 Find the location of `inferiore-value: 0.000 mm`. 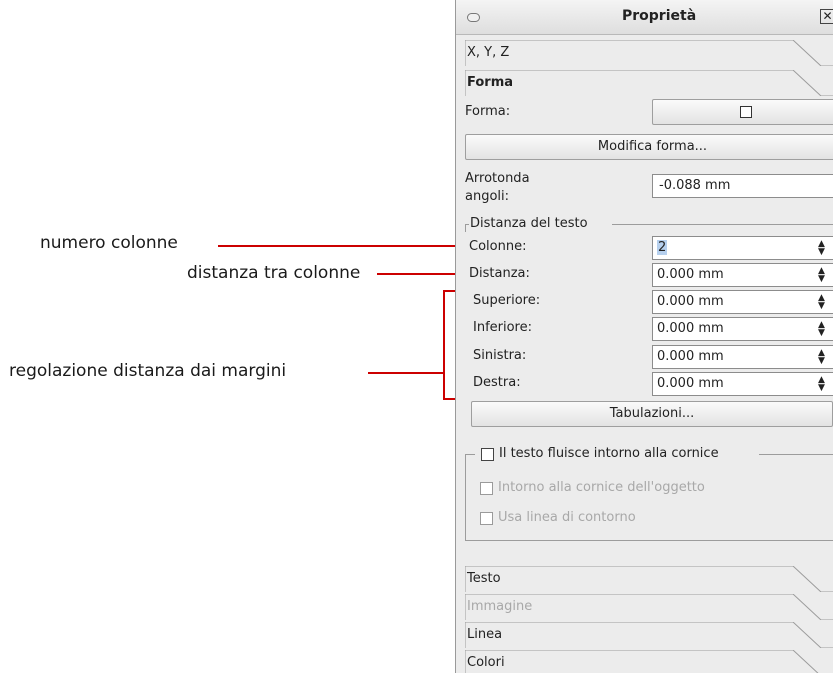

inferiore-value: 0.000 mm is located at coordinates (690, 328).